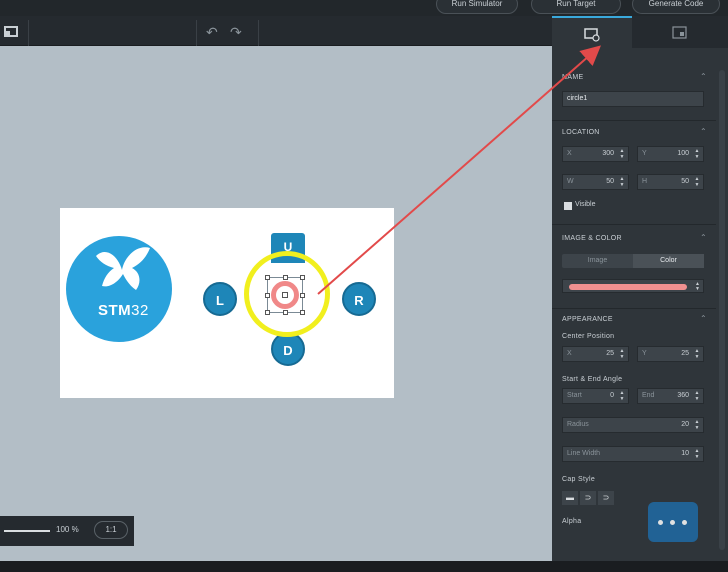 The image size is (728, 572). What do you see at coordinates (673, 522) in the screenshot?
I see `chat-icon` at bounding box center [673, 522].